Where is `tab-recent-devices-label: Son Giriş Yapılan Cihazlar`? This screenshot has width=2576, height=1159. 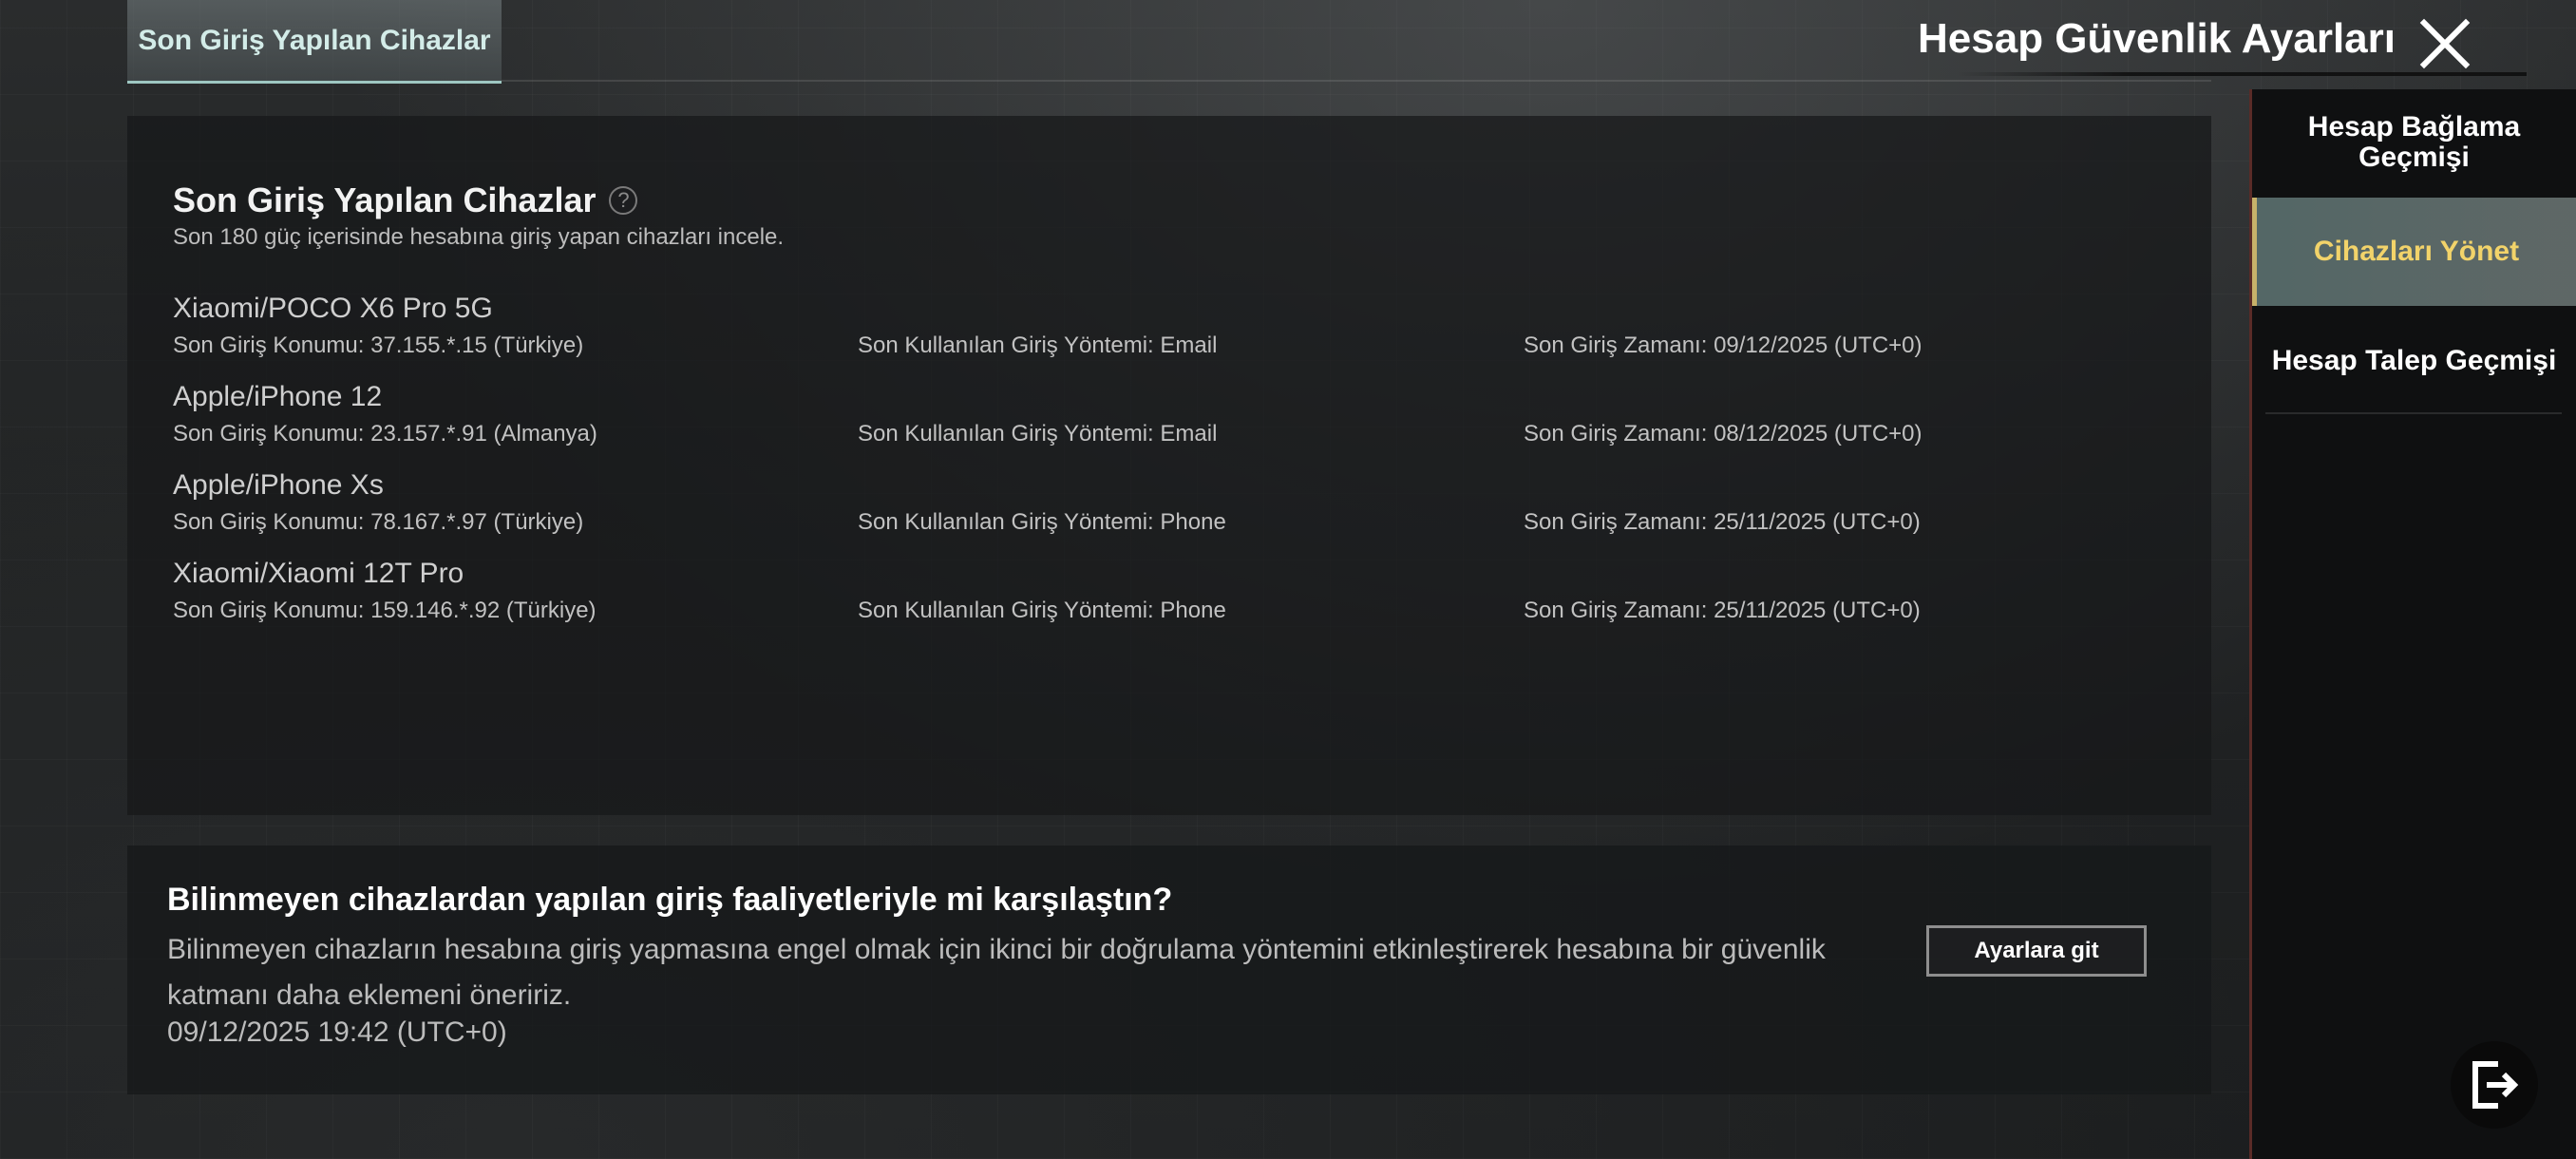
tab-recent-devices-label: Son Giriş Yapılan Cihazlar is located at coordinates (314, 40).